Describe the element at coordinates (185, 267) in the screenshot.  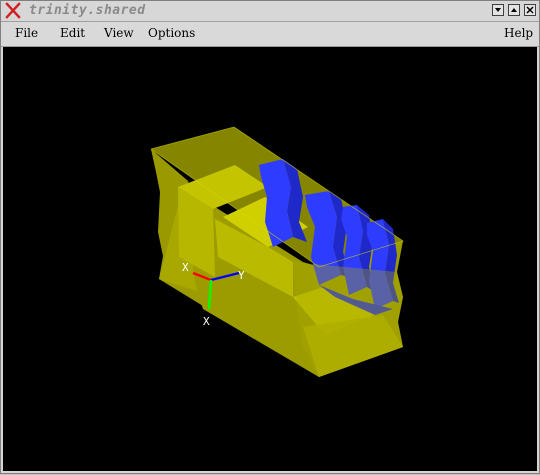
I see `axis-label-a: X` at that location.